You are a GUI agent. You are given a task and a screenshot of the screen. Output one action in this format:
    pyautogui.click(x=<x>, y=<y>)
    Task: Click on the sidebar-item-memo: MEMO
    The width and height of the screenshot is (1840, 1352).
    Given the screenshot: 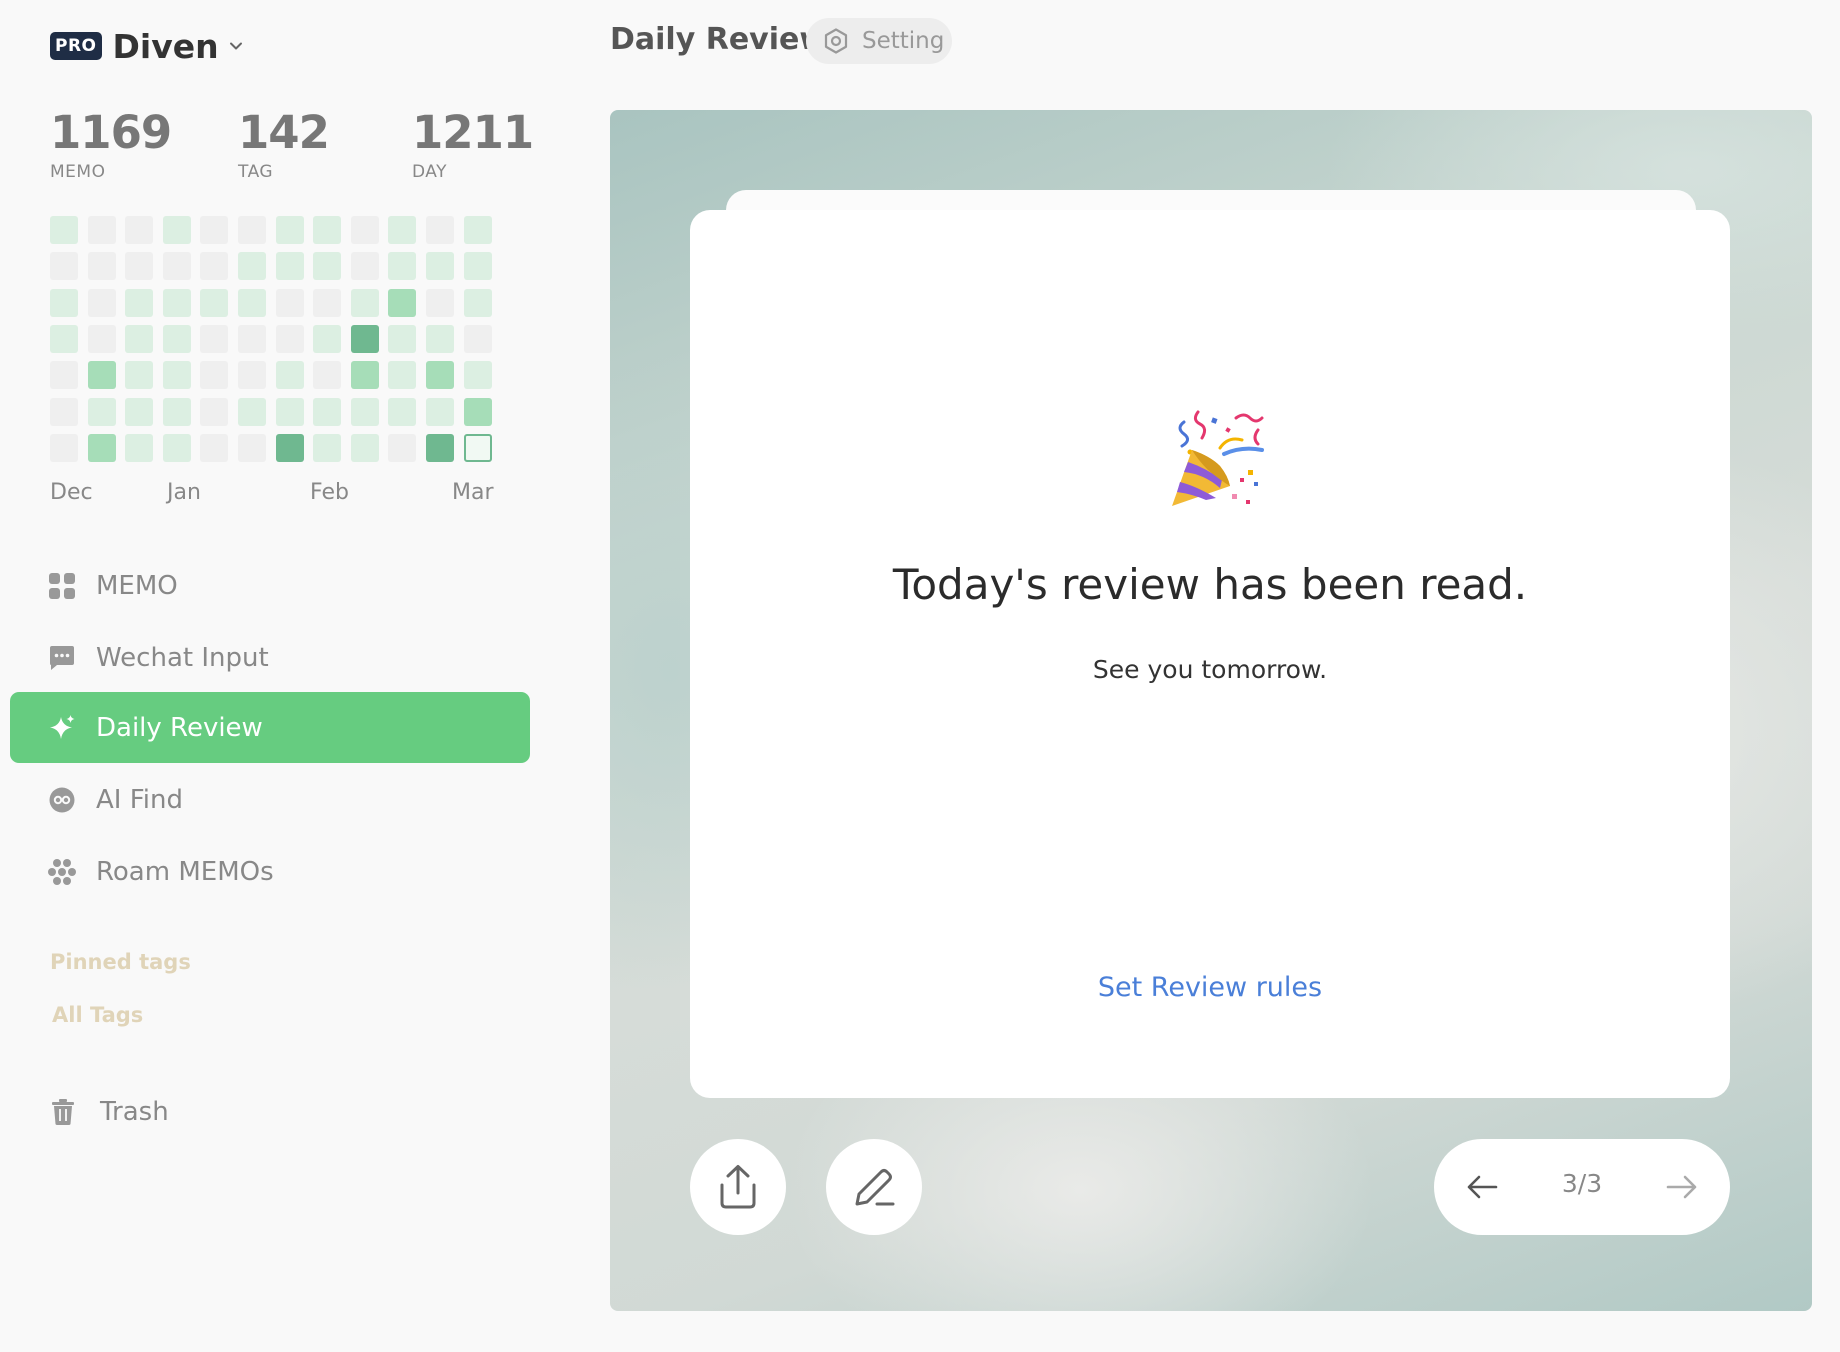 What is the action you would take?
    pyautogui.click(x=270, y=585)
    